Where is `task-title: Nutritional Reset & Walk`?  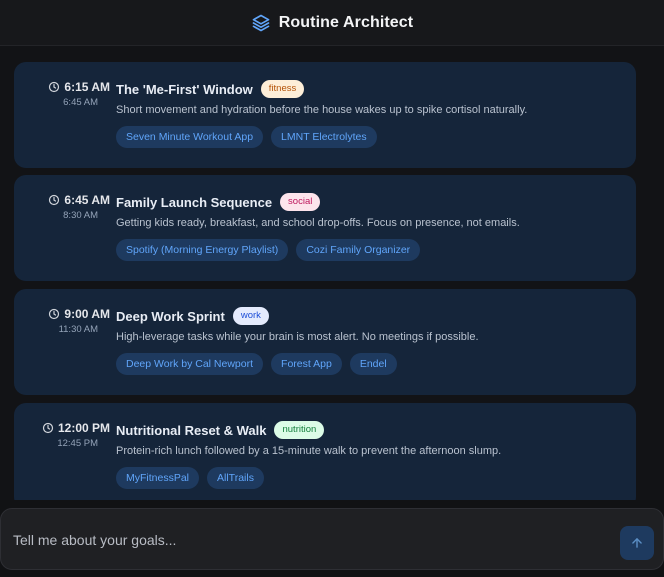 task-title: Nutritional Reset & Walk is located at coordinates (191, 430).